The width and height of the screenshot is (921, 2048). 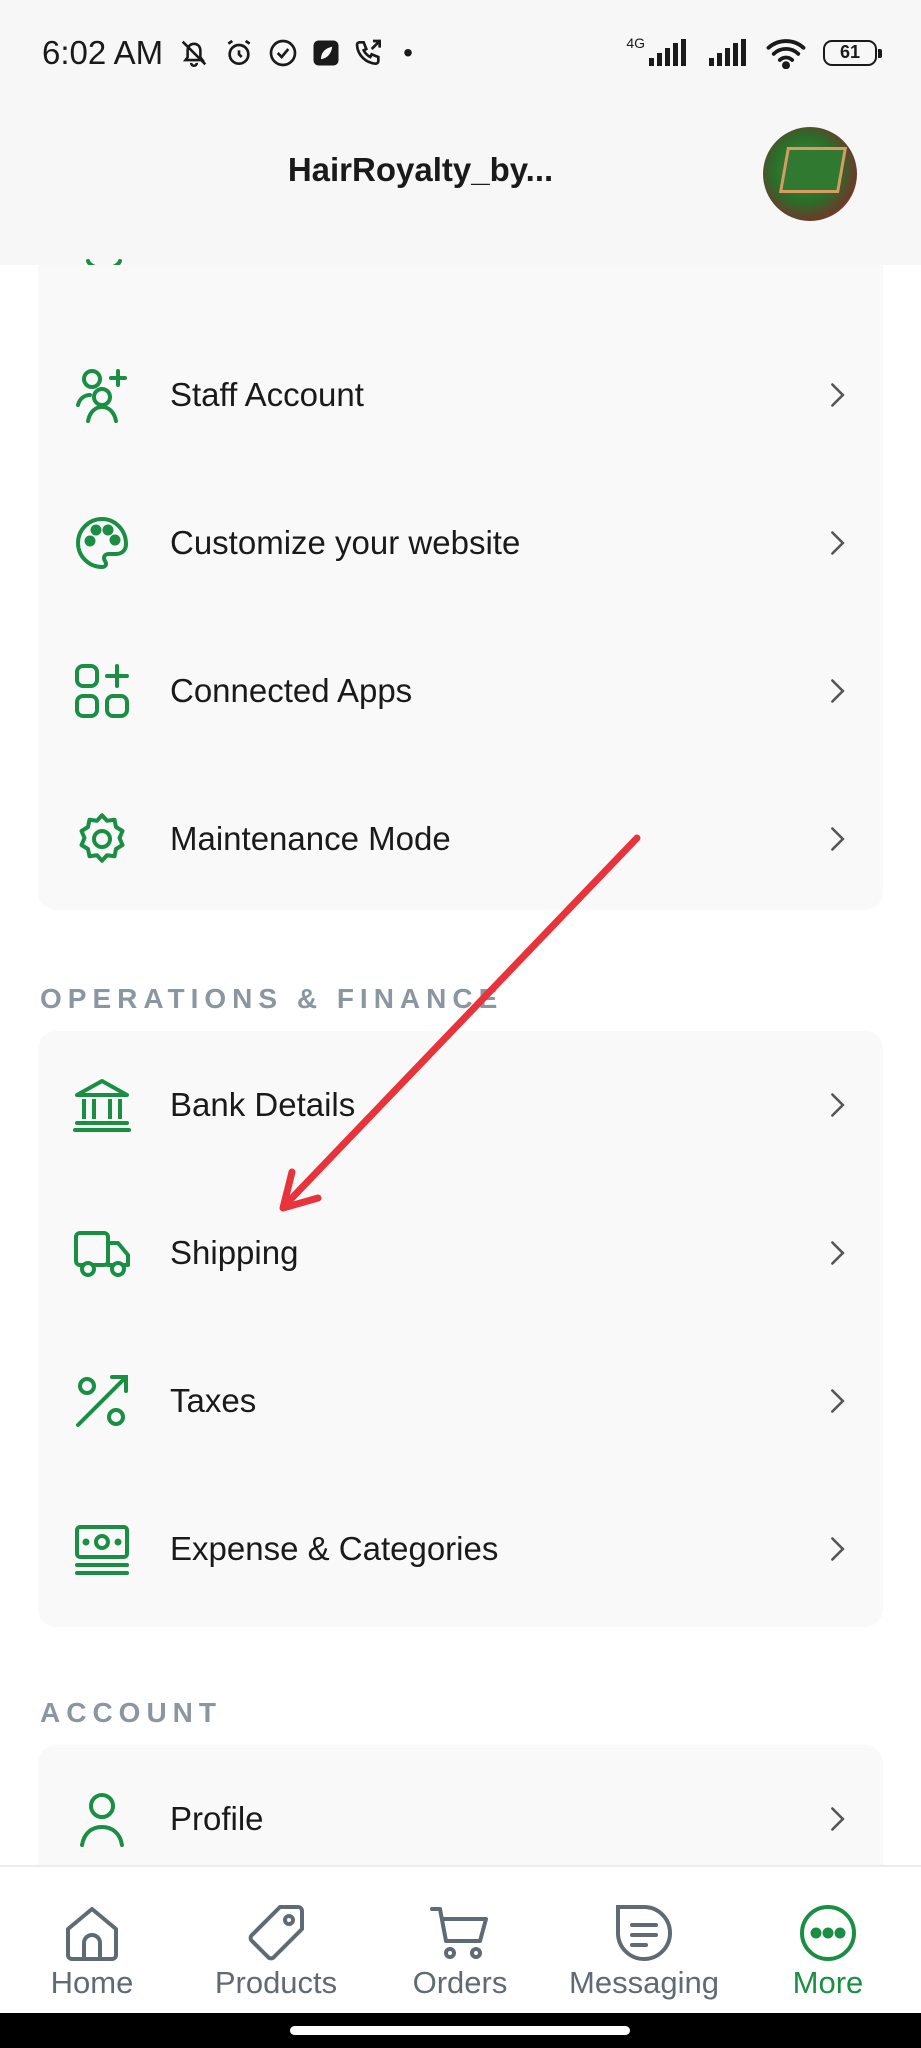 What do you see at coordinates (102, 839) in the screenshot?
I see `gear-icon` at bounding box center [102, 839].